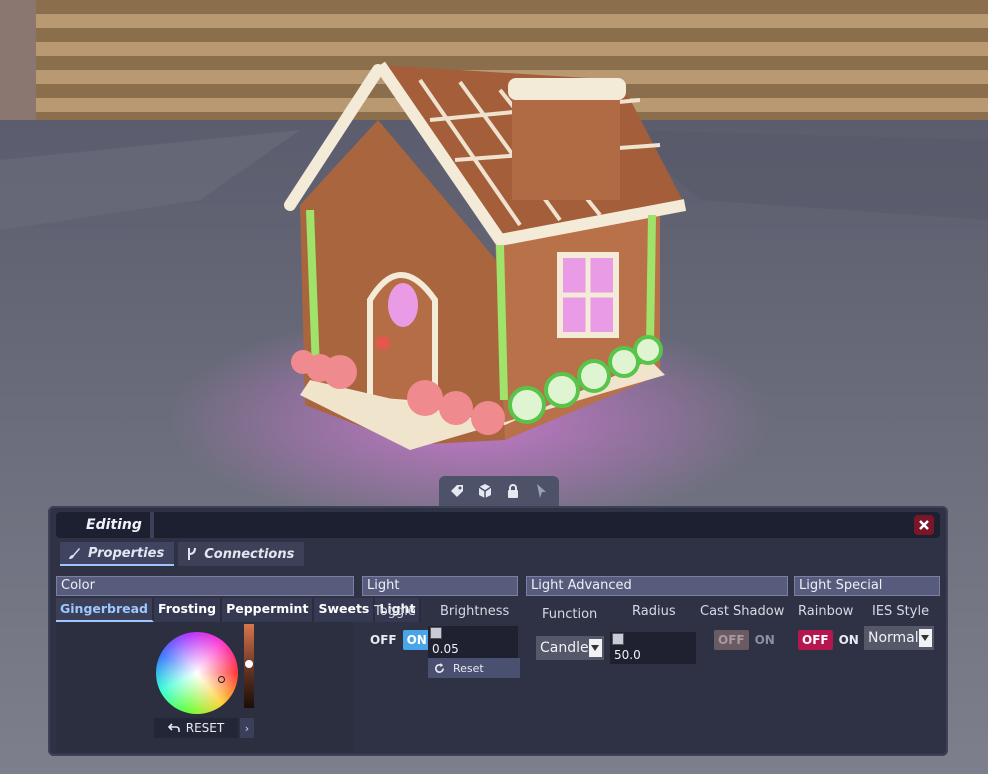 This screenshot has height=774, width=988. What do you see at coordinates (653, 648) in the screenshot?
I see `radius-slider: 50.0` at bounding box center [653, 648].